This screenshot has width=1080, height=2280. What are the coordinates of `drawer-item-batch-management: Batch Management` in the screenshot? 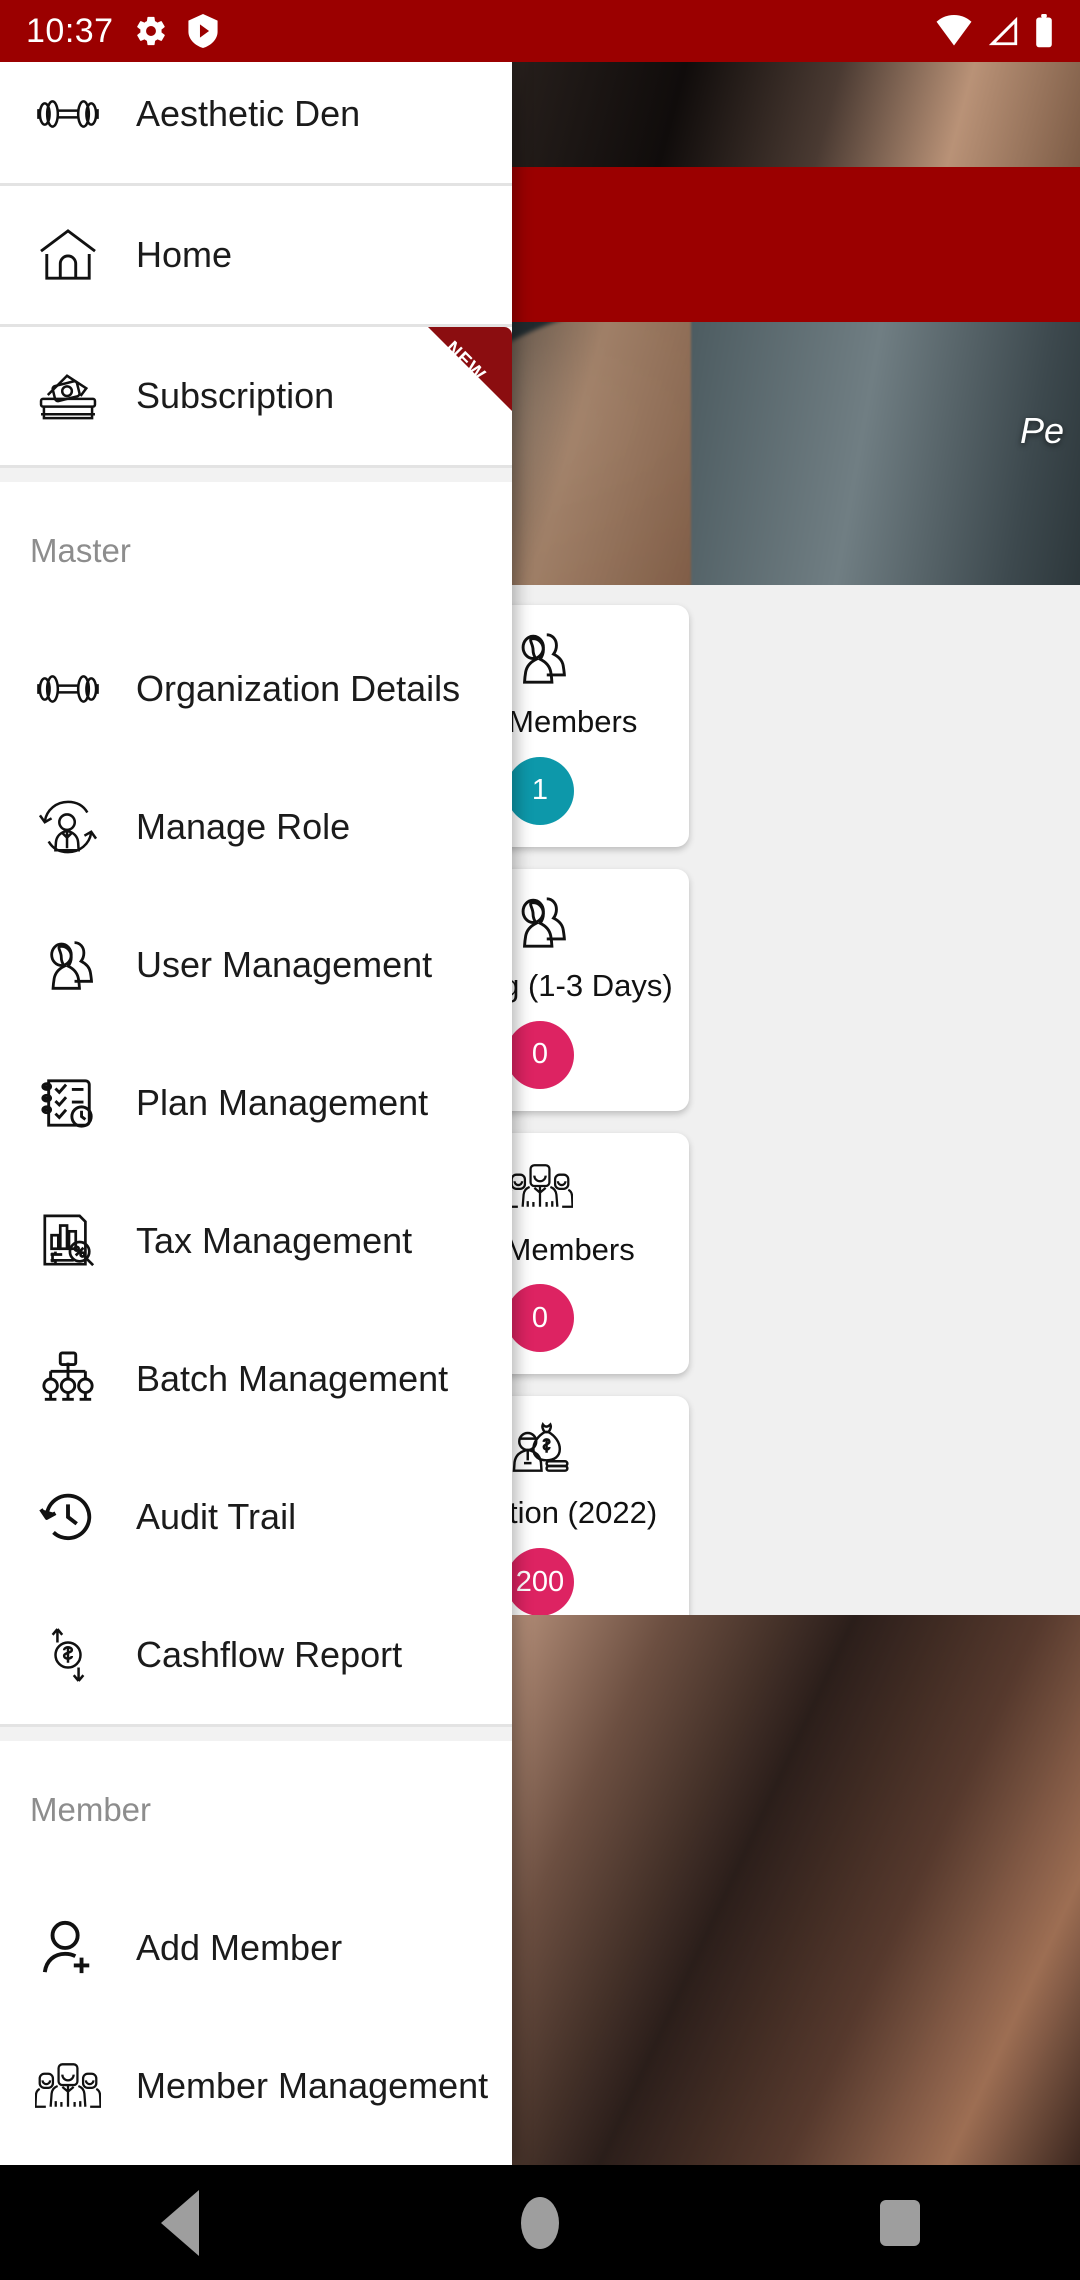 It's located at (256, 1379).